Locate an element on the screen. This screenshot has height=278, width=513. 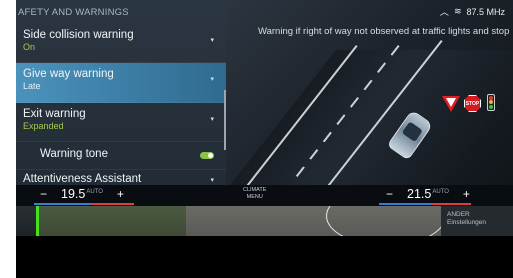
camera-guide-arc is located at coordinates (386, 221).